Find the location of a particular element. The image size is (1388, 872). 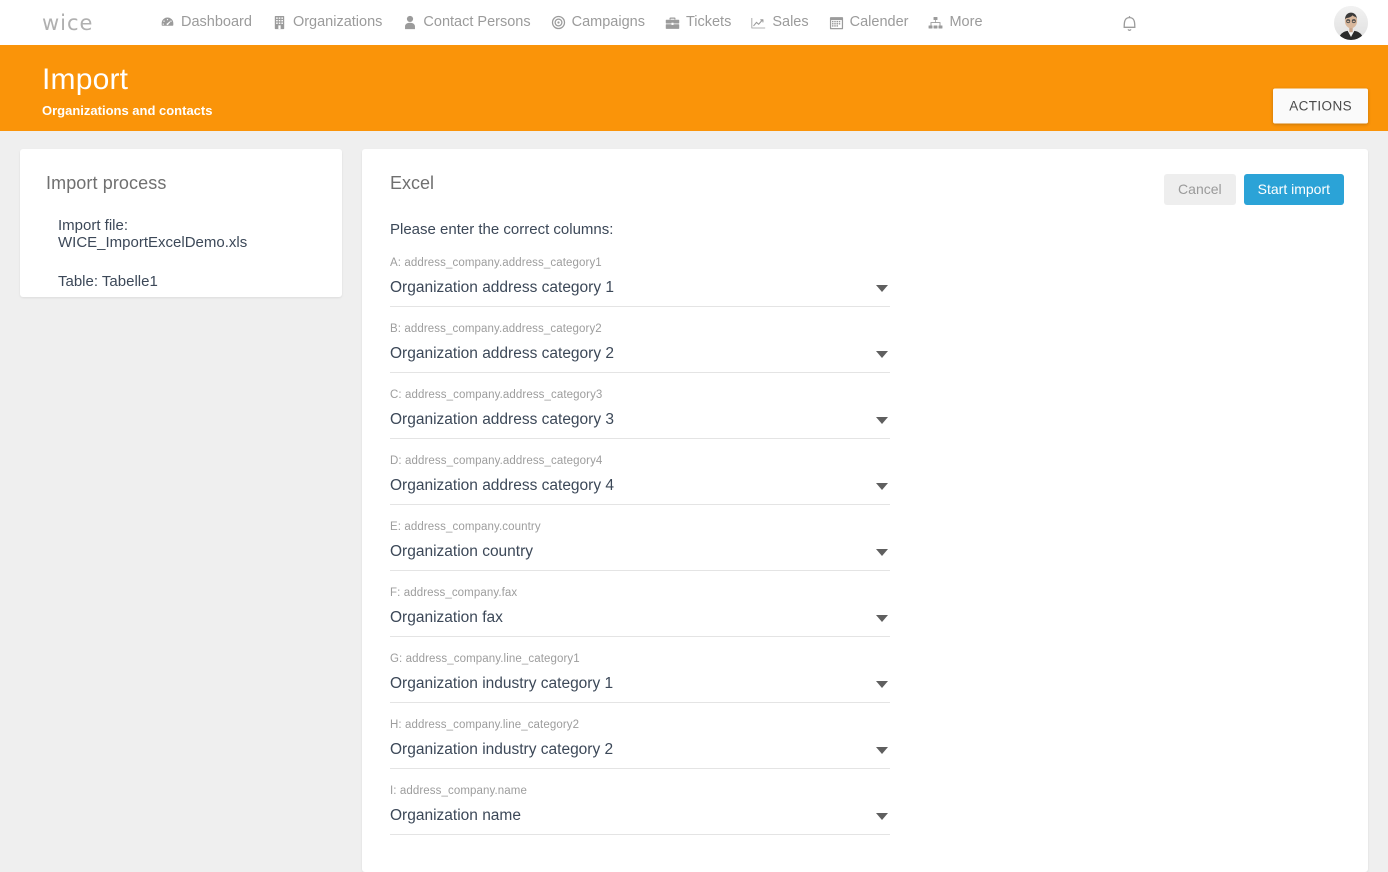

dashboard-icon is located at coordinates (167, 22).